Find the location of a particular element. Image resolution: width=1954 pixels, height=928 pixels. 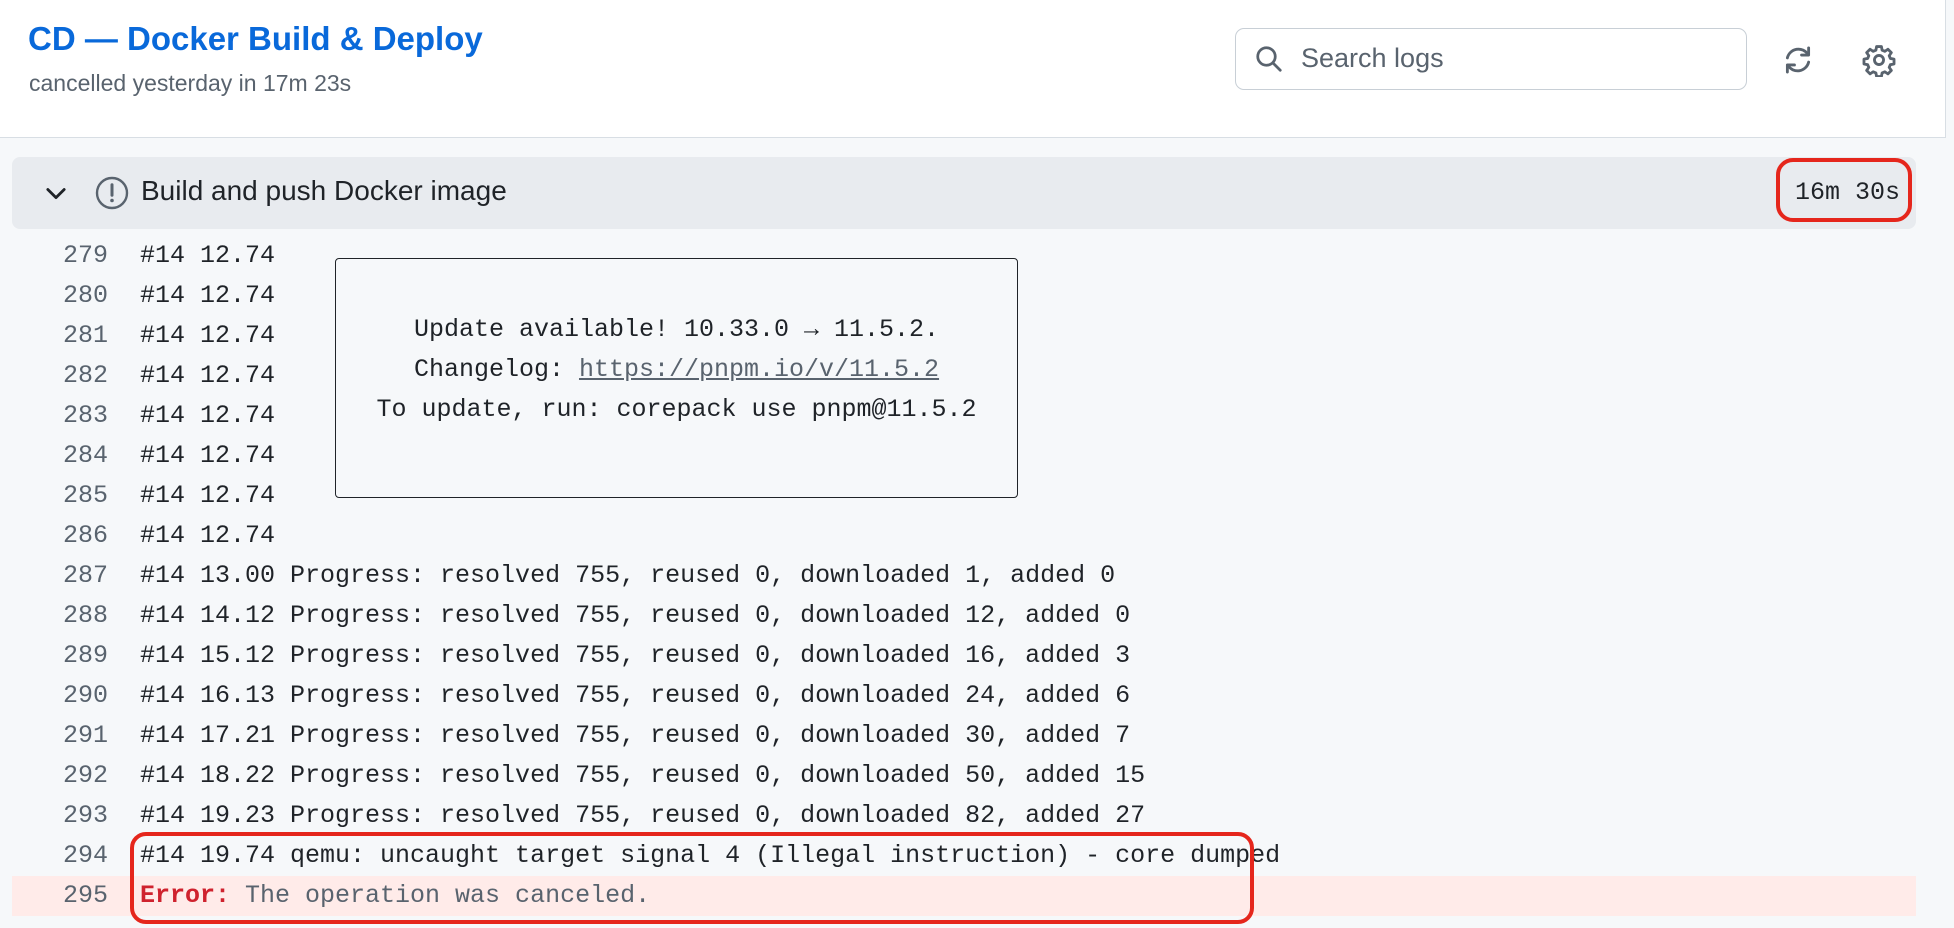

search-icon is located at coordinates (1269, 59).